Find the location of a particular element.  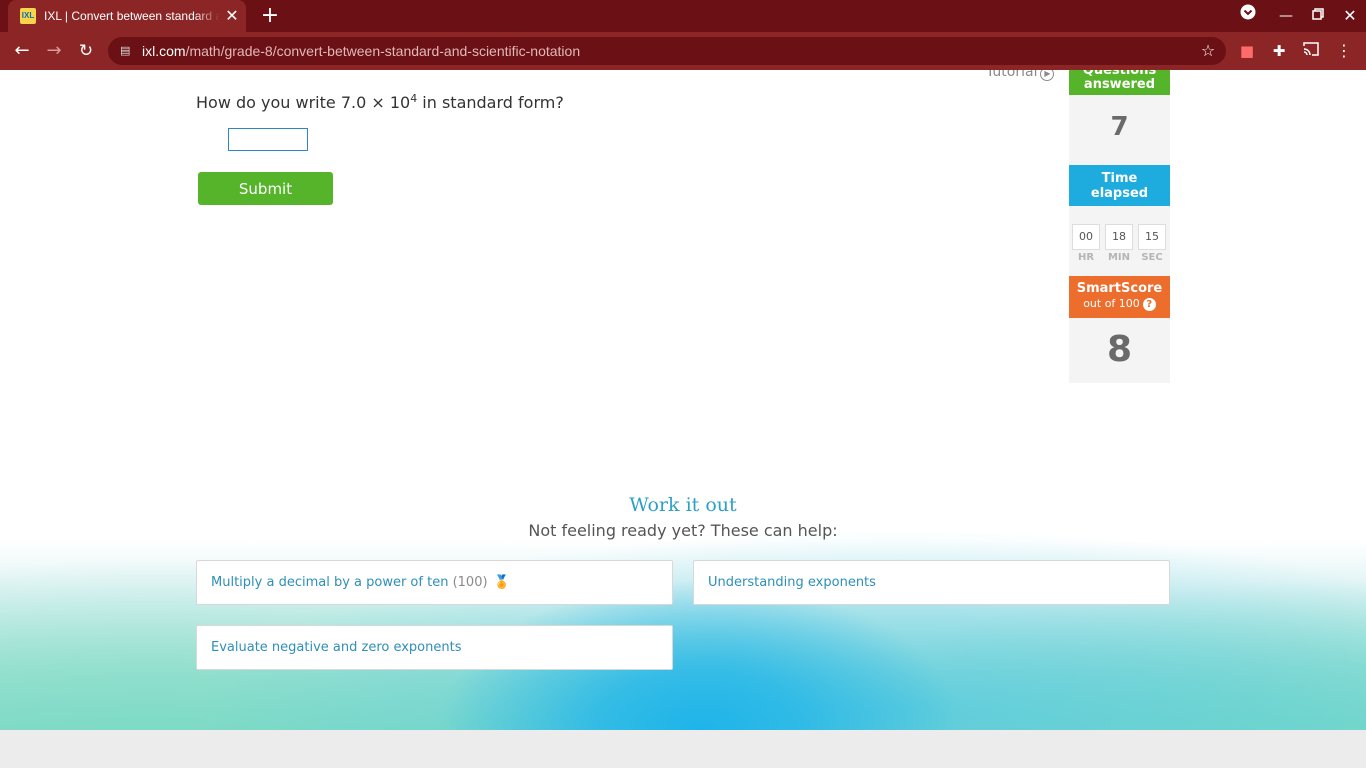

time-elapsed-header: Time elapsed is located at coordinates (1119, 185).